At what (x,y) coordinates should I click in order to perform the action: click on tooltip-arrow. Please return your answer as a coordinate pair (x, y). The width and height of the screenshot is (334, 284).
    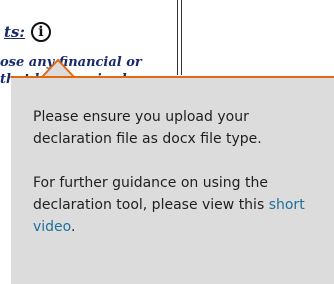
    Looking at the image, I should click on (58, 68).